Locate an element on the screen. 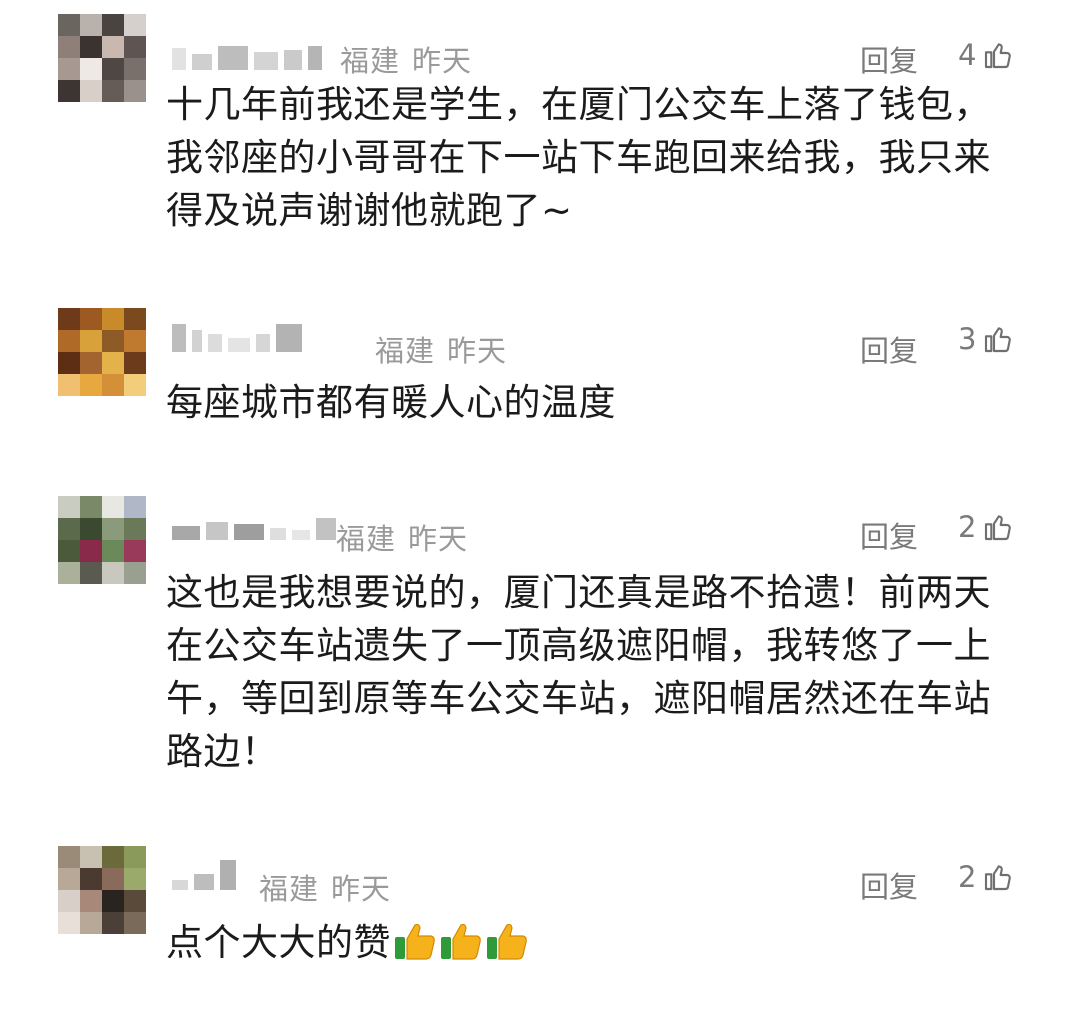 The height and width of the screenshot is (1020, 1080). comment-text: 点个大大的赞 is located at coordinates (596, 945).